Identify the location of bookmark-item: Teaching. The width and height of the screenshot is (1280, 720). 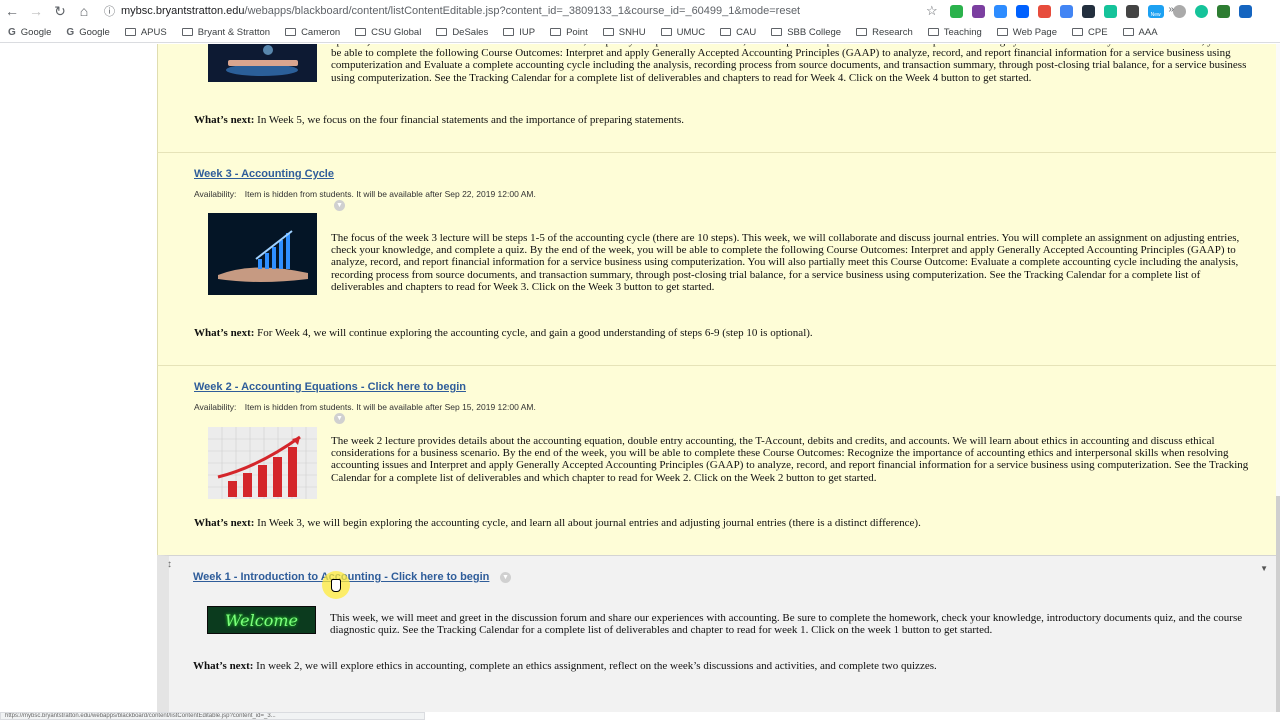
(954, 32).